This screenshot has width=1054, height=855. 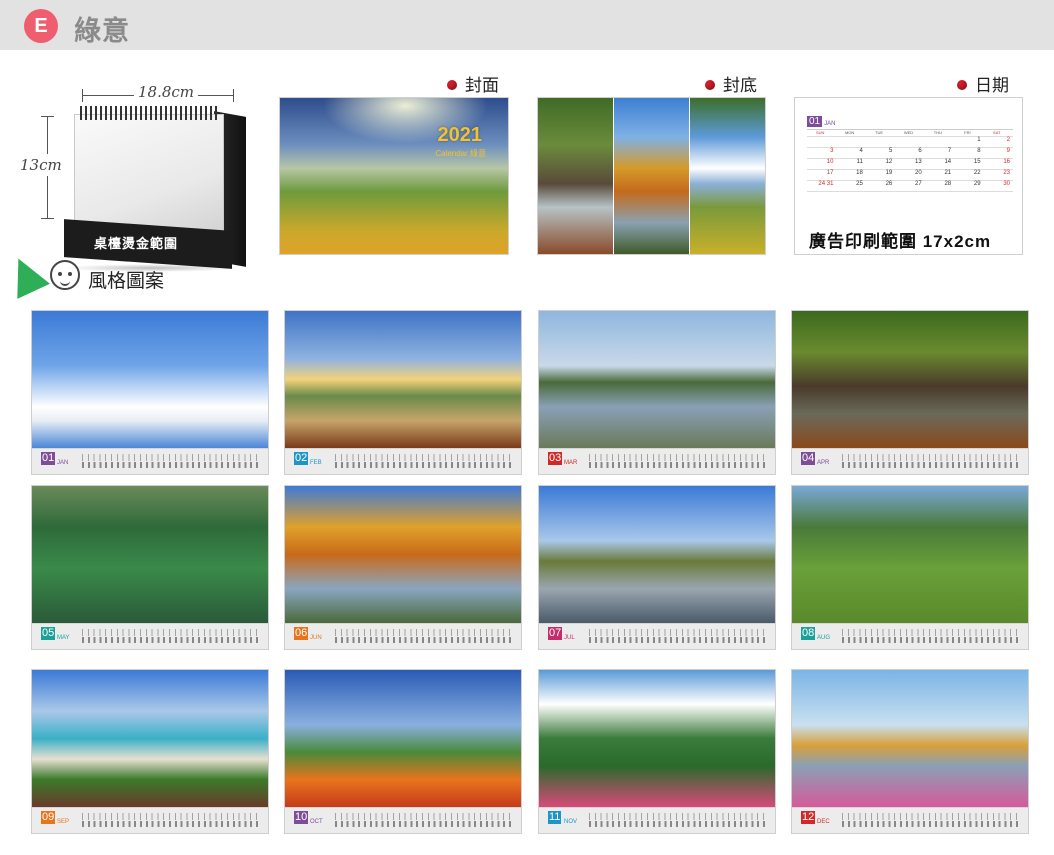 I want to click on month-name: MAY, so click(x=63, y=638).